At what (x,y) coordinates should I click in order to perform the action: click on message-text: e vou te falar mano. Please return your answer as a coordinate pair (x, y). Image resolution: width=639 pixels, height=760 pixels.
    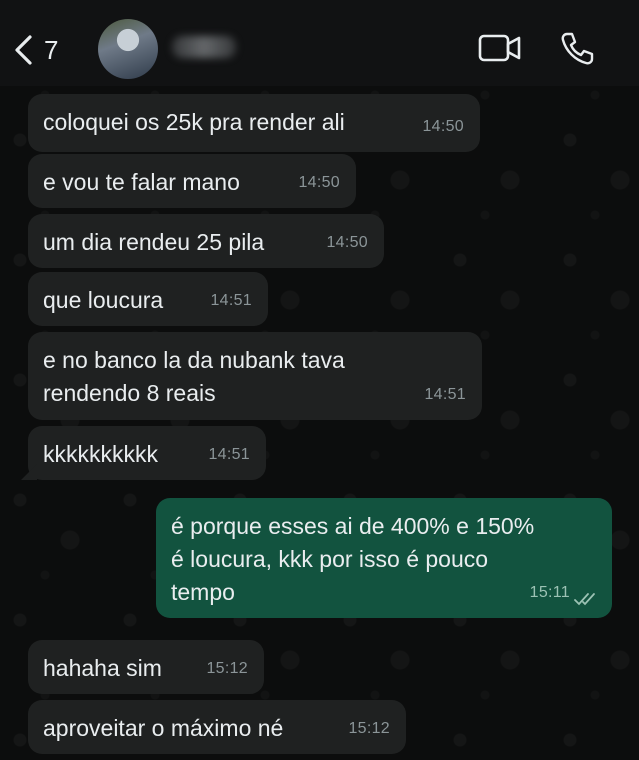
    Looking at the image, I should click on (141, 182).